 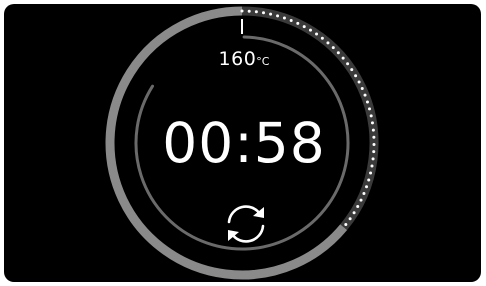 I want to click on restart-arrows-icon, so click(x=246, y=224).